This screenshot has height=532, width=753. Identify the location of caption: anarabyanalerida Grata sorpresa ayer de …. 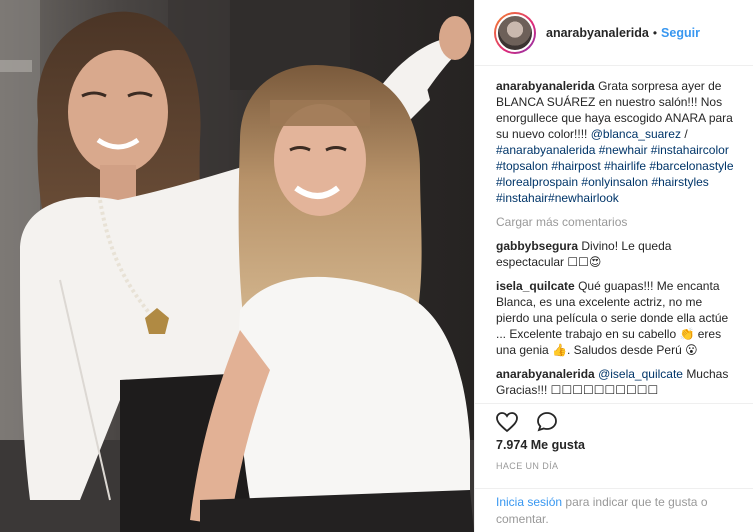
(615, 142).